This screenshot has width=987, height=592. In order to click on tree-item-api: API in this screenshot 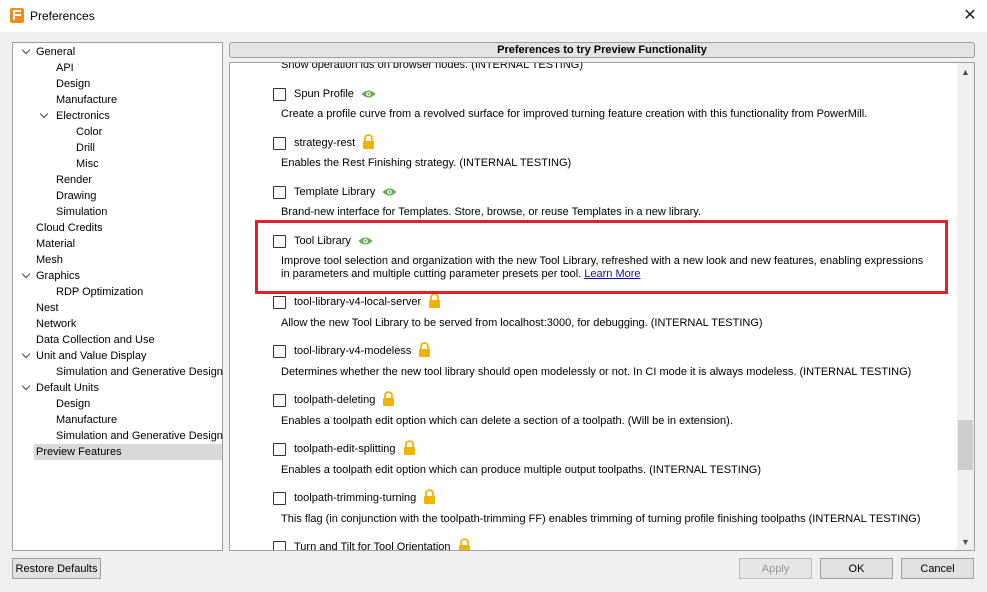, I will do `click(65, 68)`.